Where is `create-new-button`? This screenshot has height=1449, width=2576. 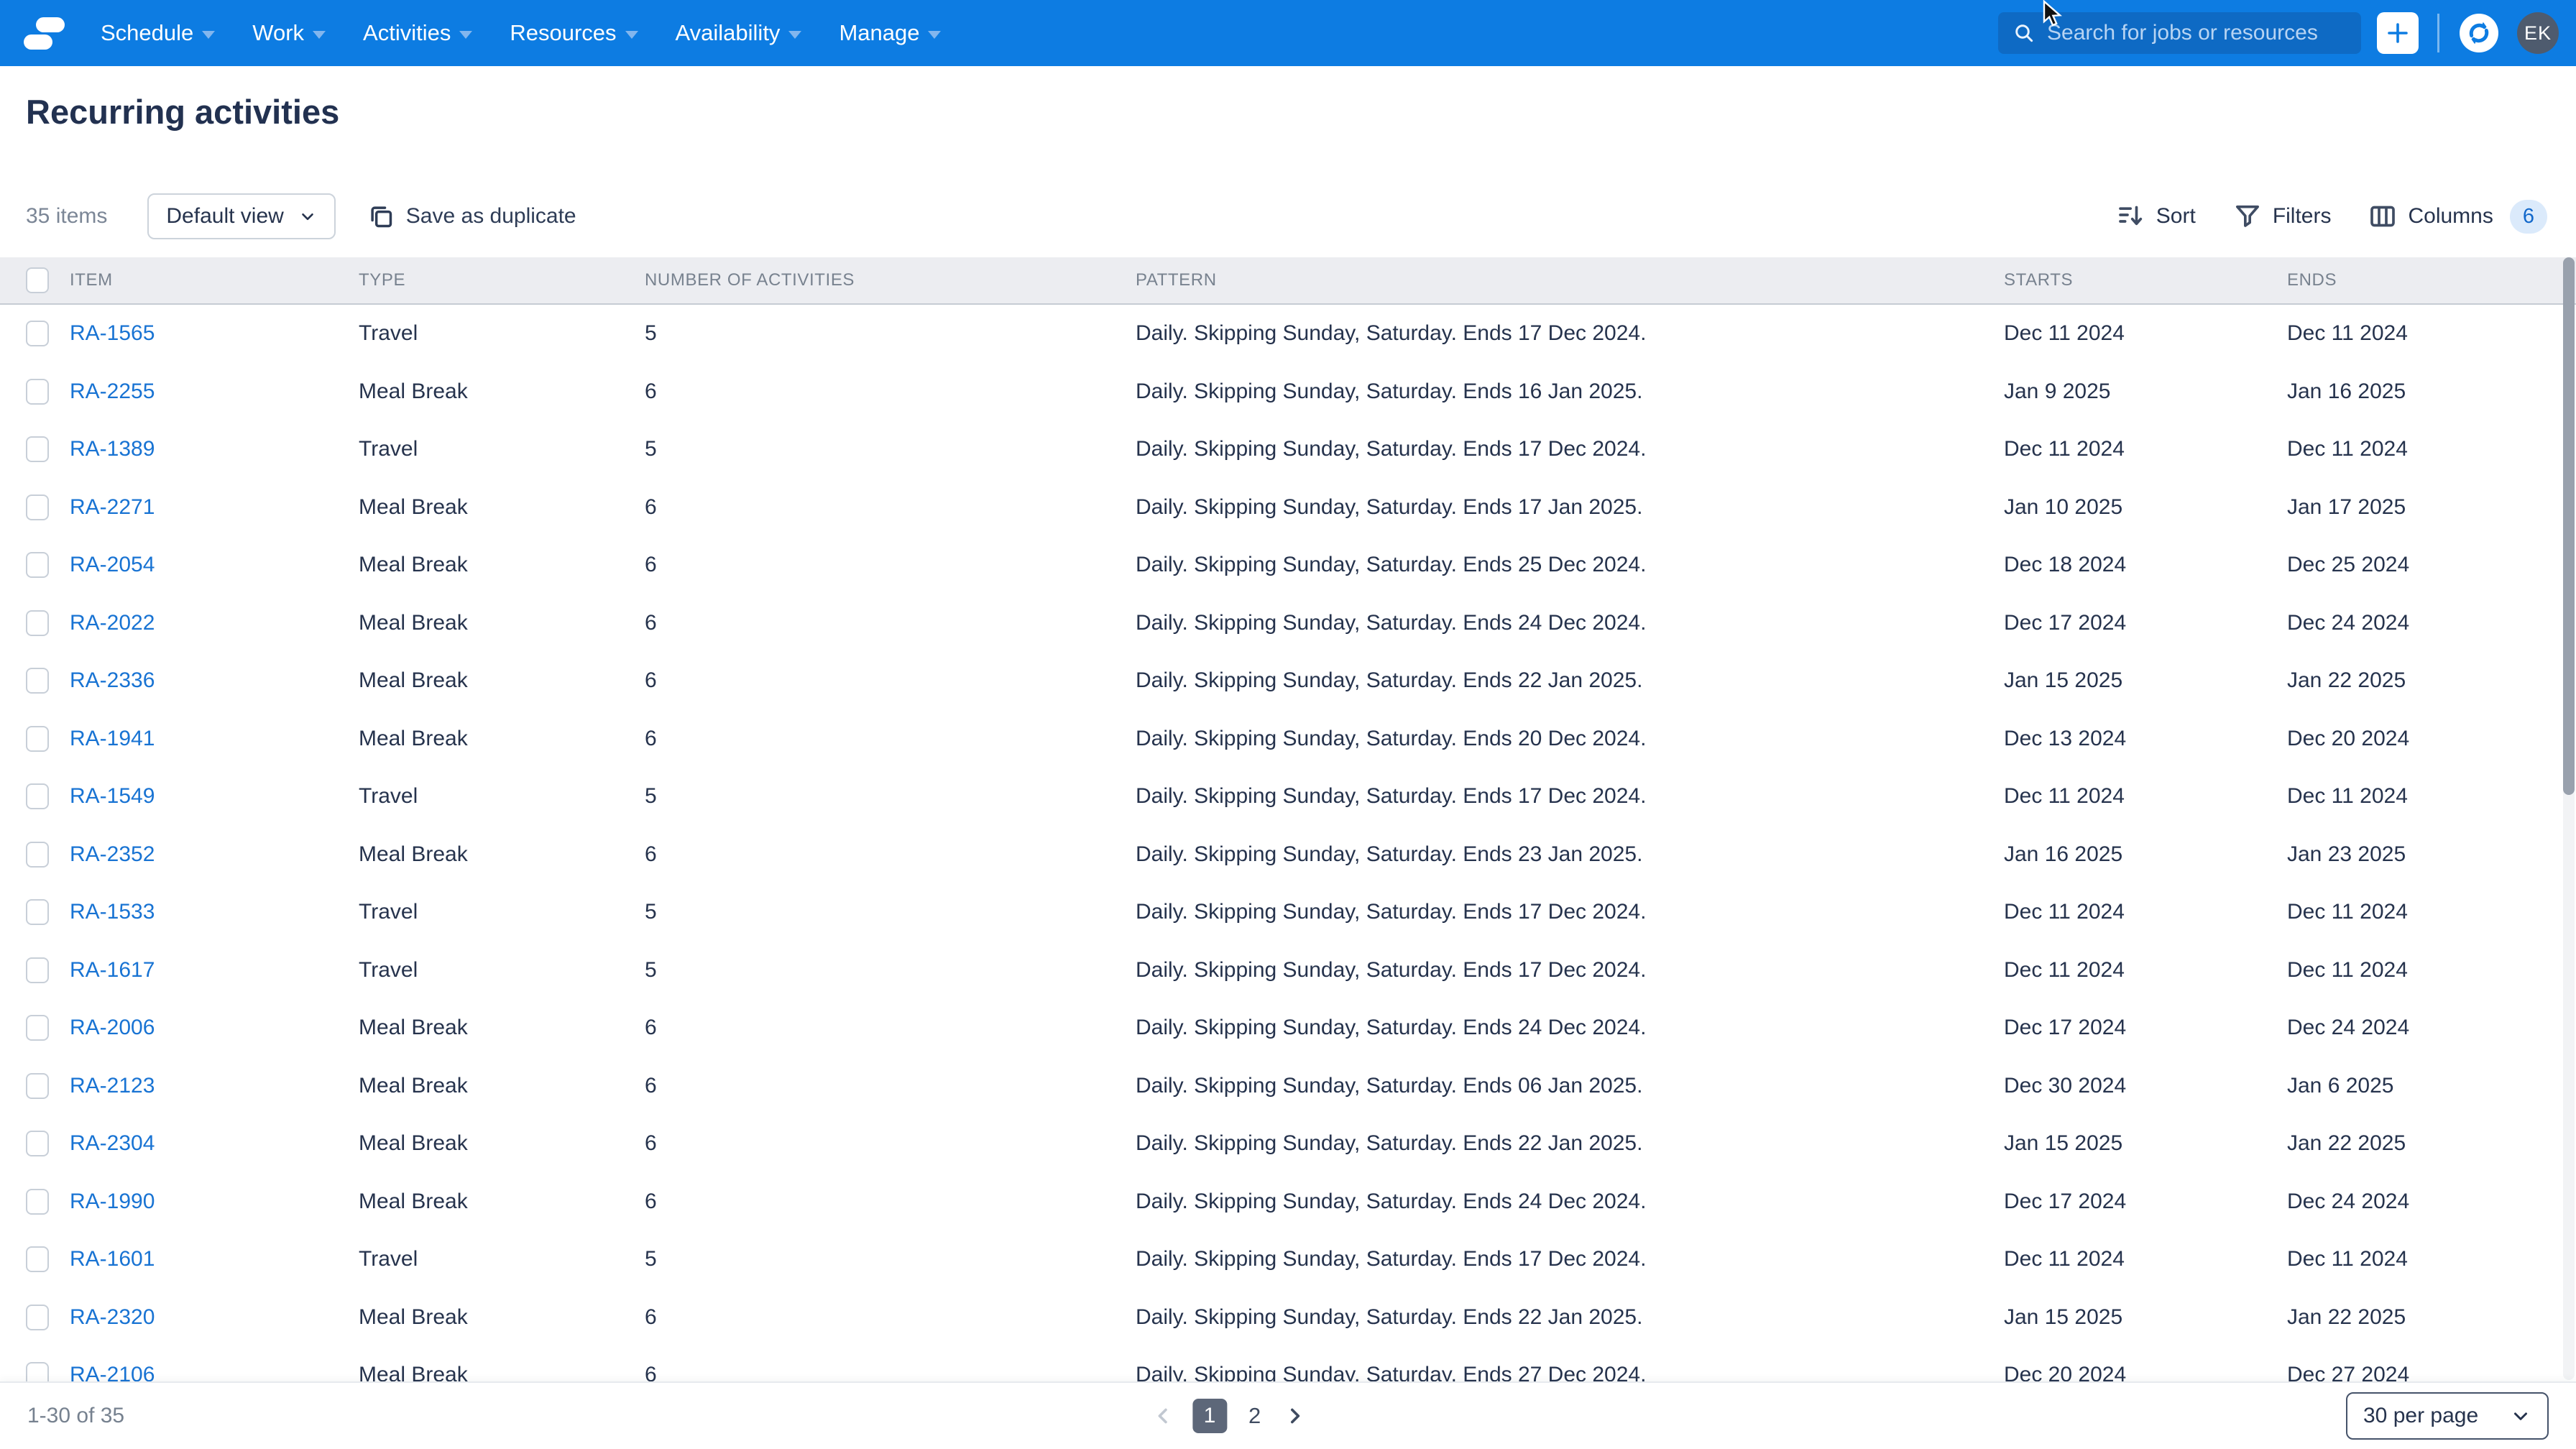 create-new-button is located at coordinates (2398, 33).